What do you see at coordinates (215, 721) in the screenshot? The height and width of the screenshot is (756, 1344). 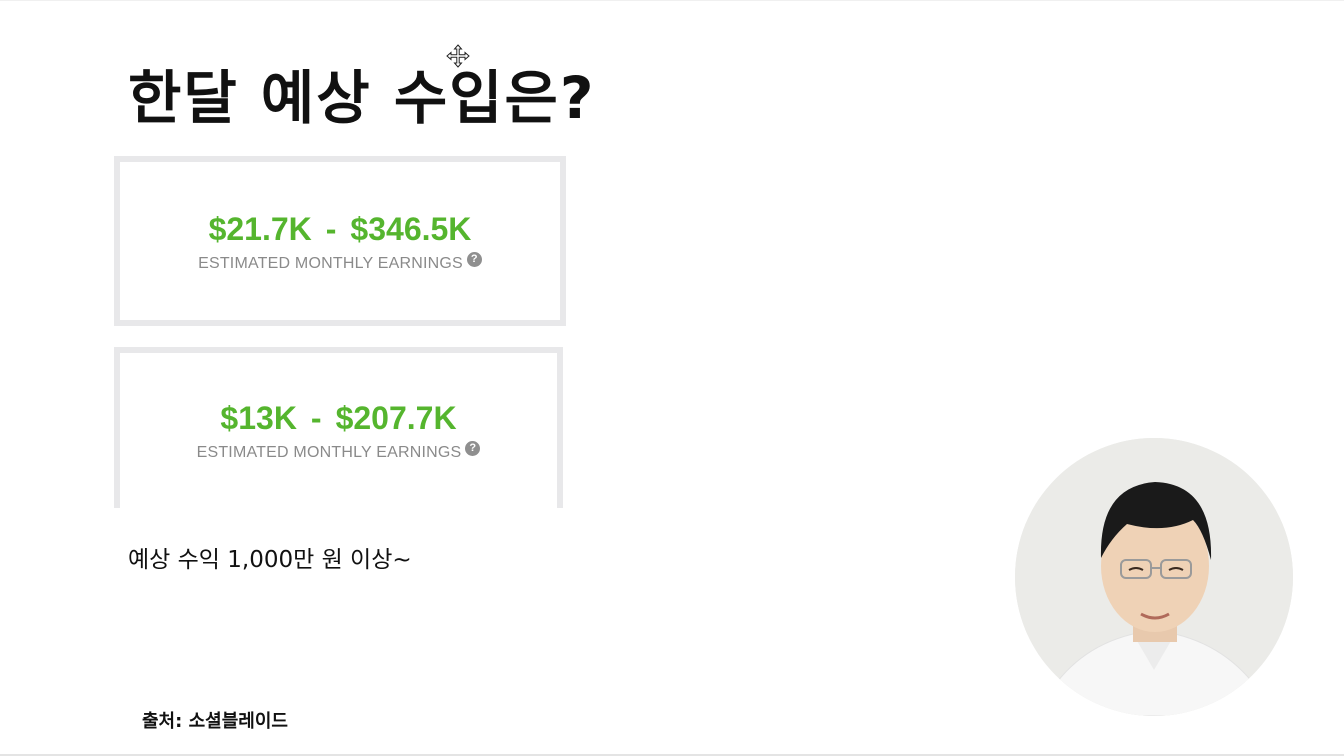 I see `source-credit: 출처: 소셜블레이드` at bounding box center [215, 721].